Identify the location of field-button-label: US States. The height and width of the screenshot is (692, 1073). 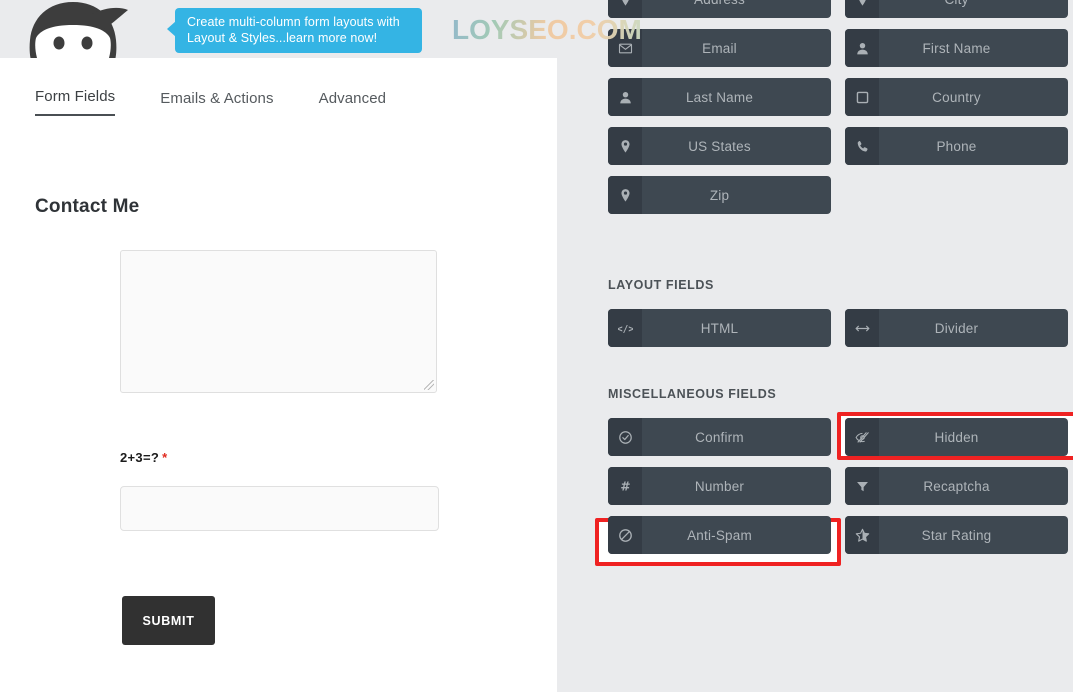
(719, 146).